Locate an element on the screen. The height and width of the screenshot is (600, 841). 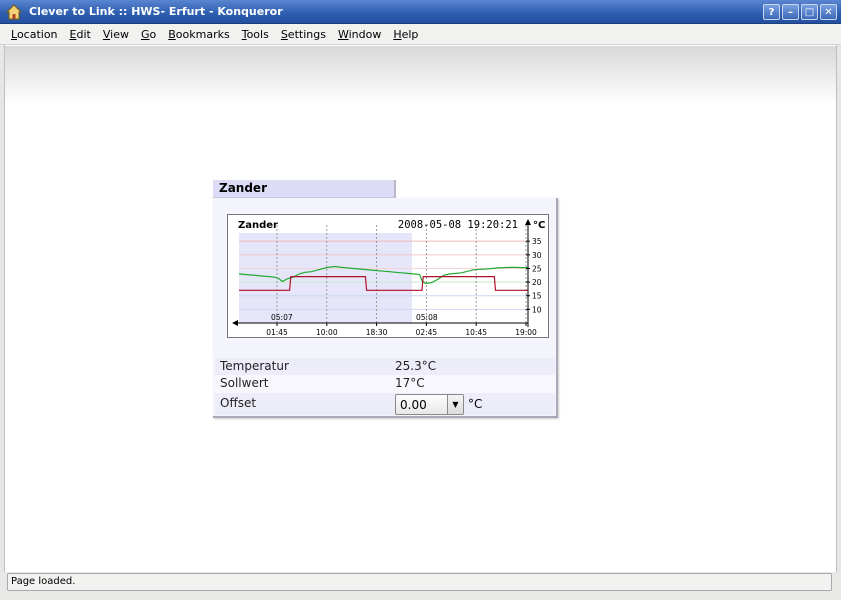
setpoint-label: Sollwert is located at coordinates (244, 383).